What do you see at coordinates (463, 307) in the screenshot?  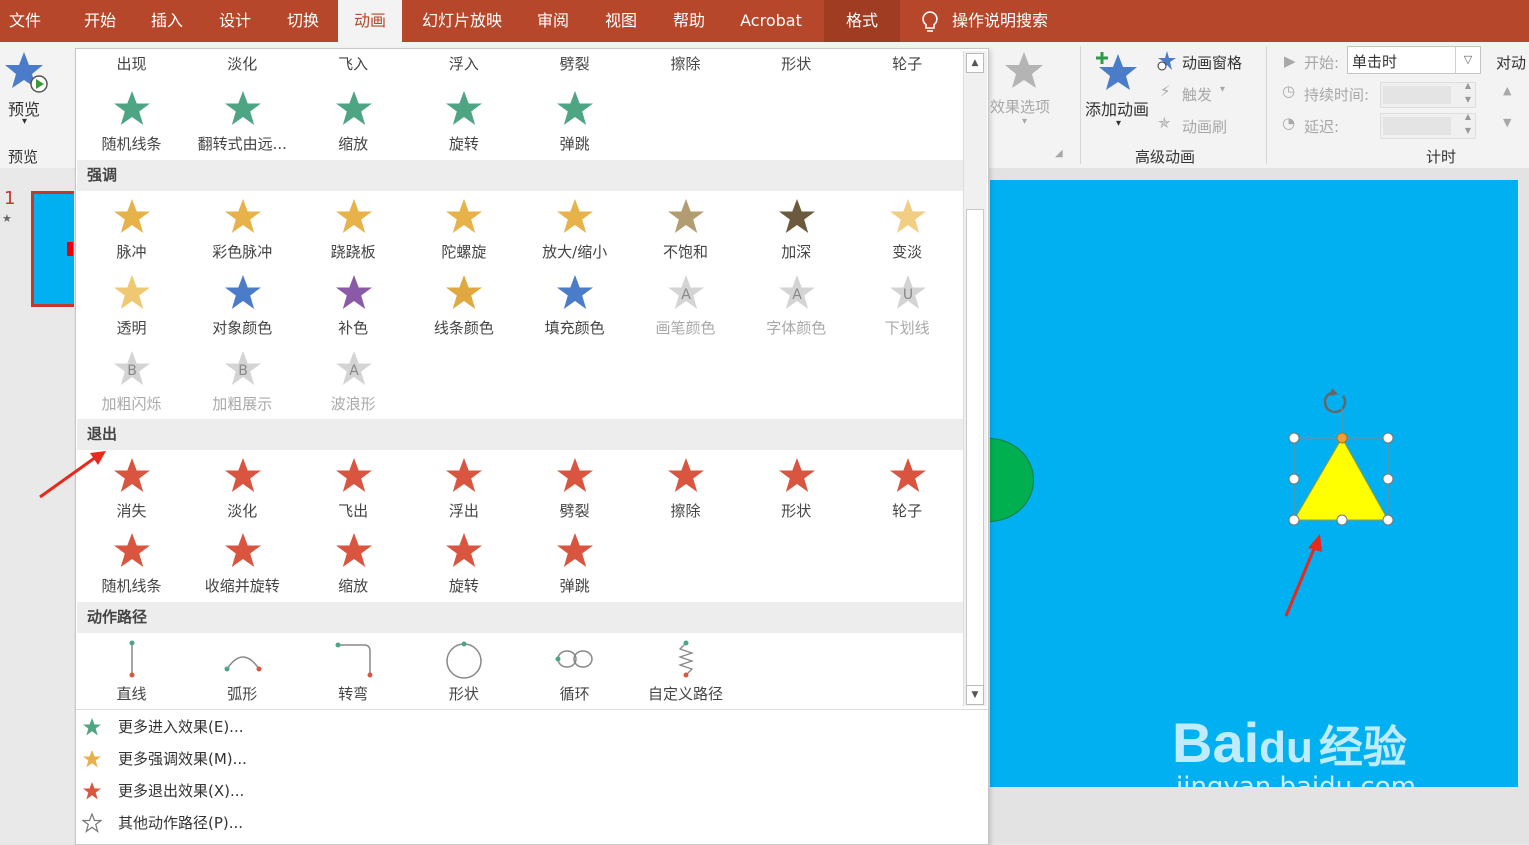 I see `emphasis-effect-row2-3: 线条颜色` at bounding box center [463, 307].